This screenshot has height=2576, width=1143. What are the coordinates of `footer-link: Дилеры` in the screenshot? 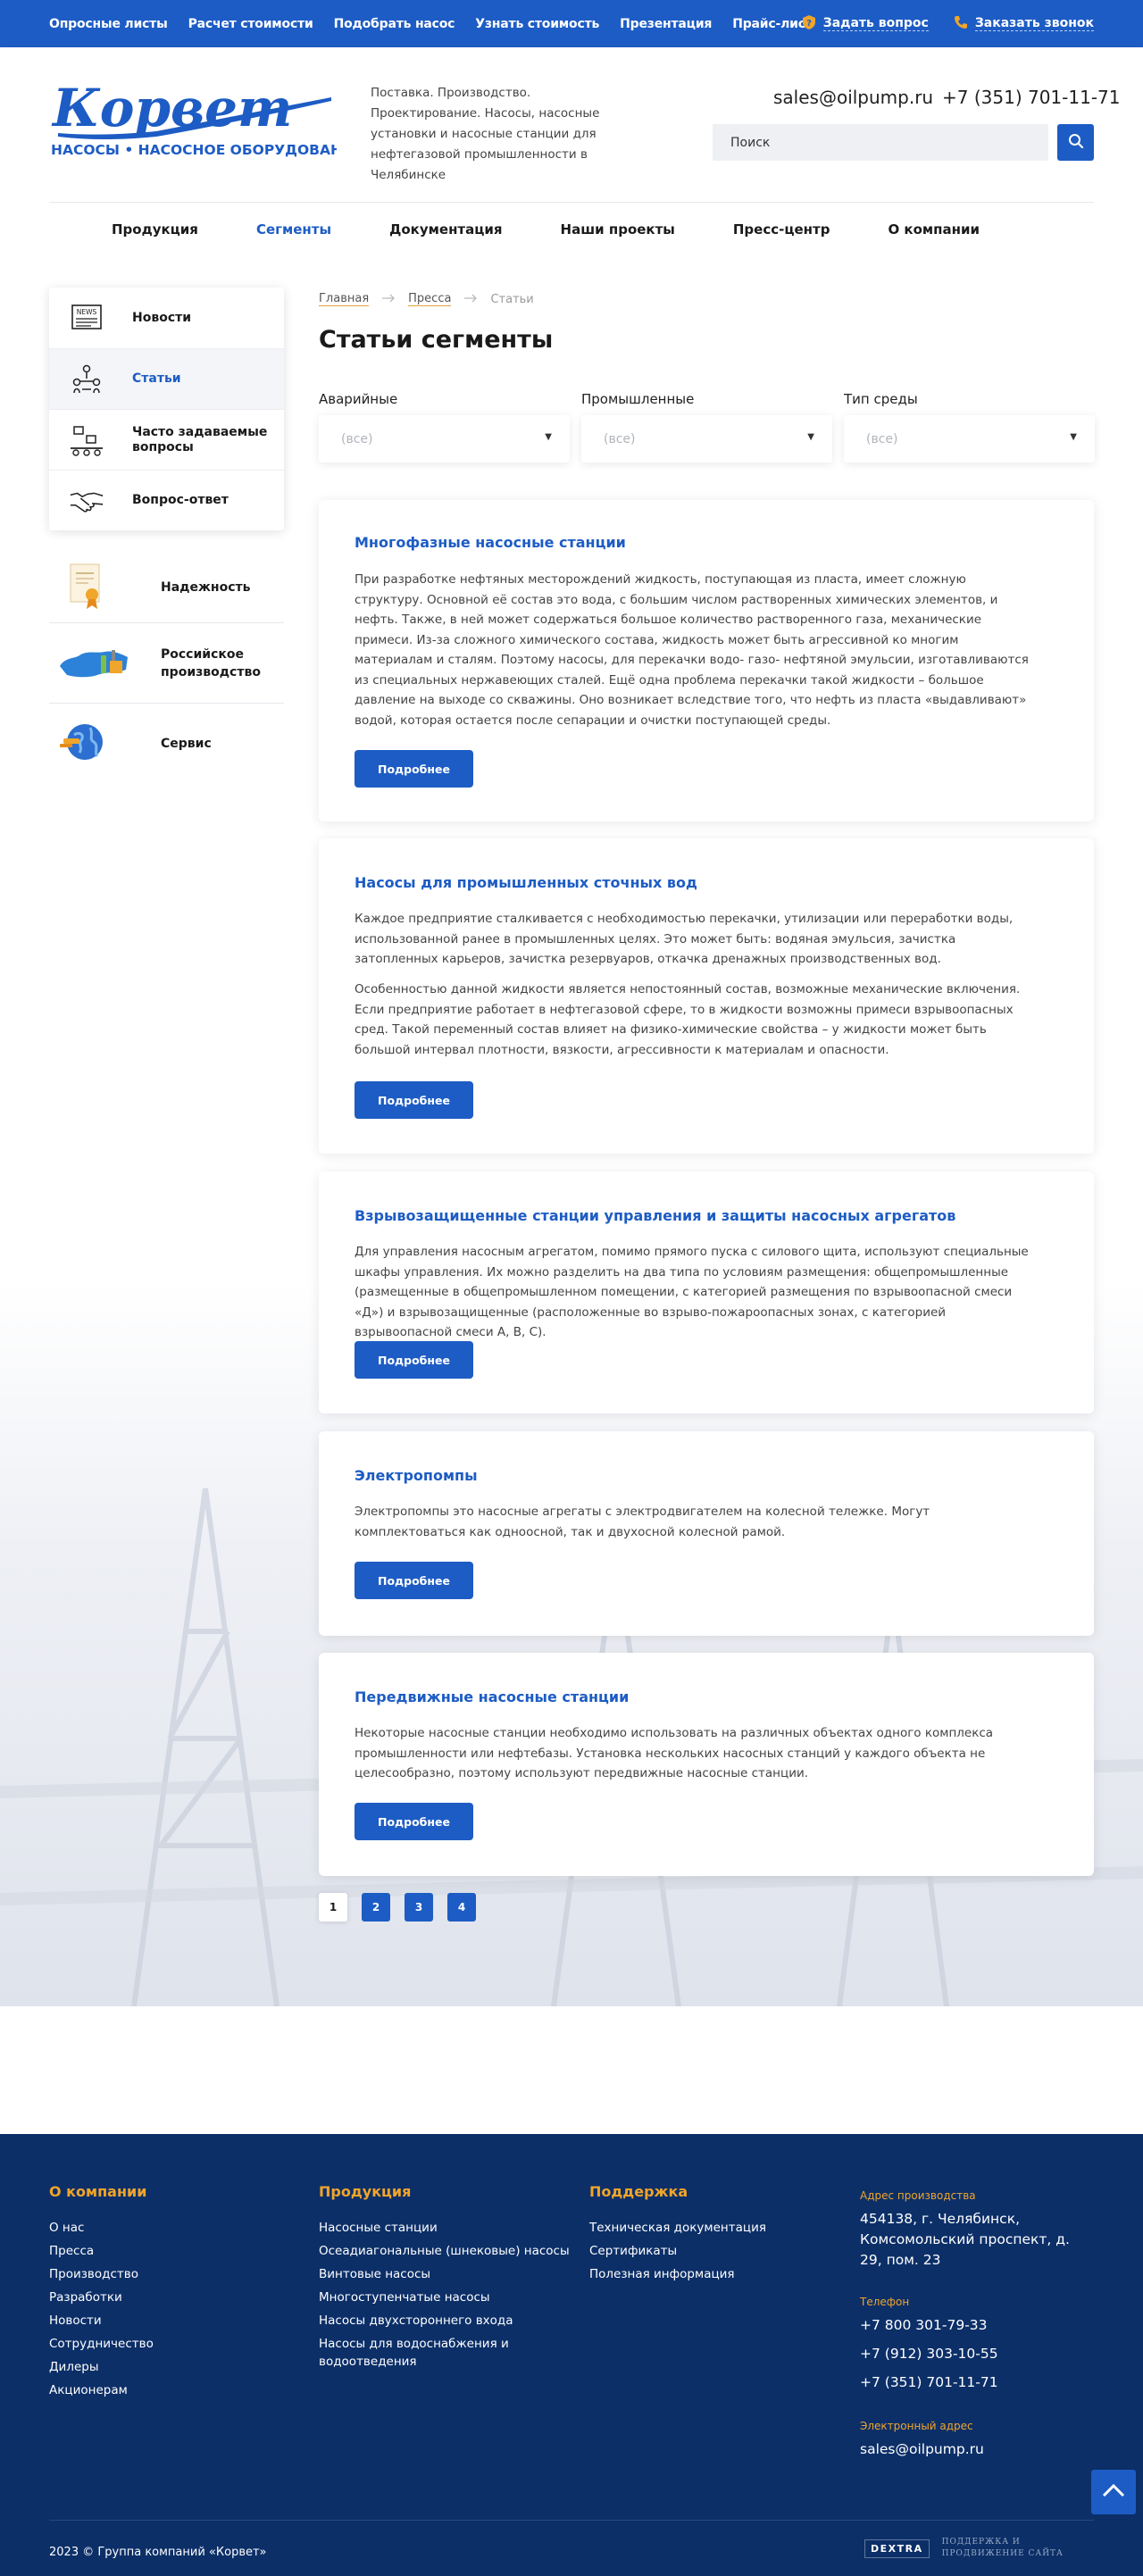 It's located at (101, 2367).